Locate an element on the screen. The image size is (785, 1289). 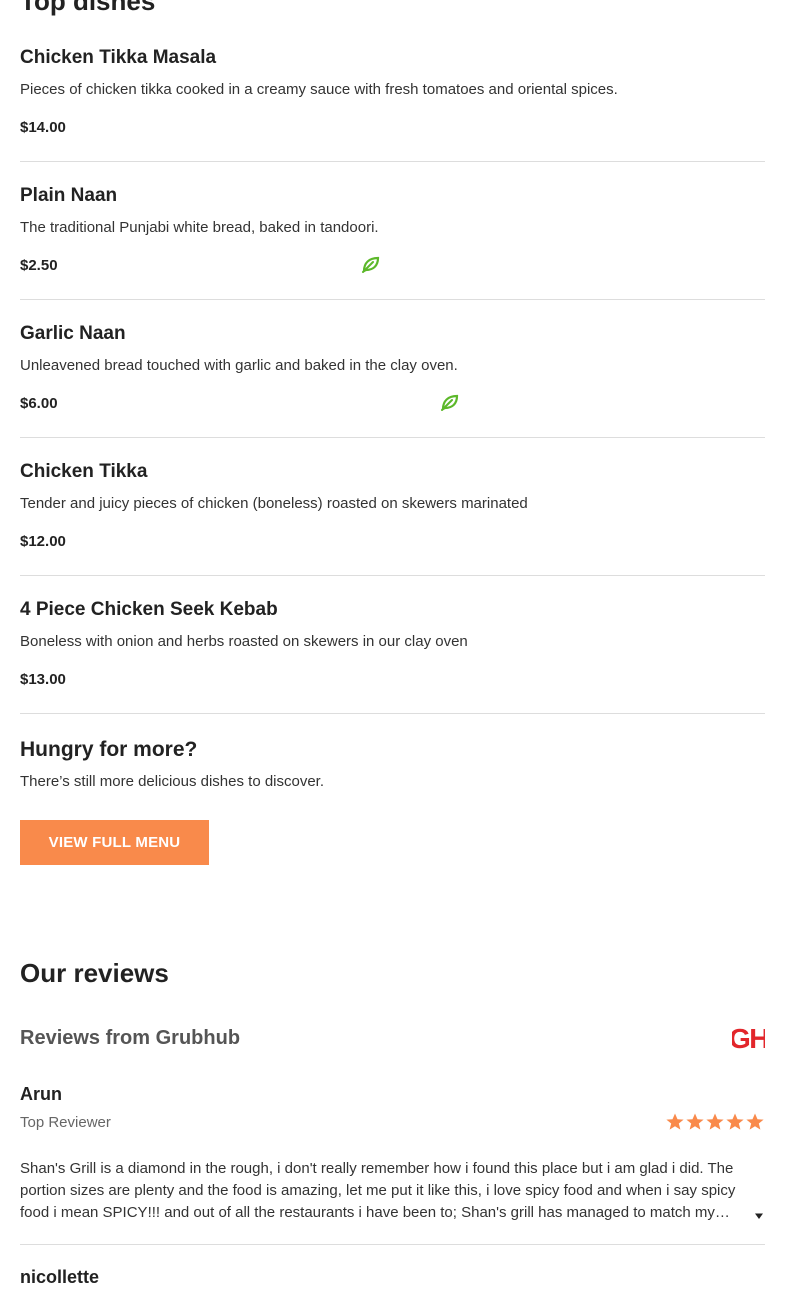
view-full-menu-button: VIEW FULL MENU is located at coordinates (114, 842).